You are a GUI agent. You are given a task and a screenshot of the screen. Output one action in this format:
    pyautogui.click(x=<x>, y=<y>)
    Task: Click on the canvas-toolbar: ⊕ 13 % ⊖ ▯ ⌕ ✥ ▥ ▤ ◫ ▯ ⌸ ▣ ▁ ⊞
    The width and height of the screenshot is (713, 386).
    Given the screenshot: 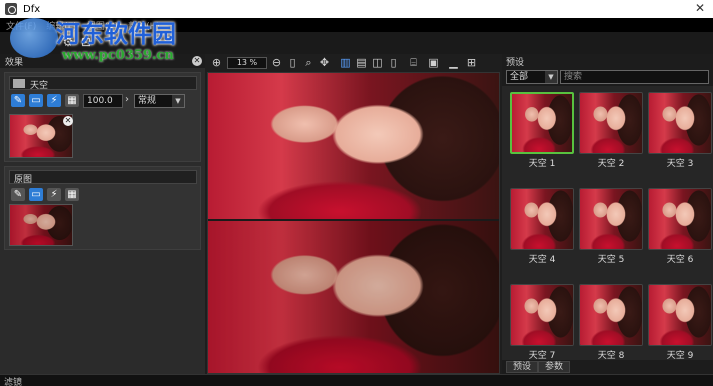 What is the action you would take?
    pyautogui.click(x=354, y=63)
    